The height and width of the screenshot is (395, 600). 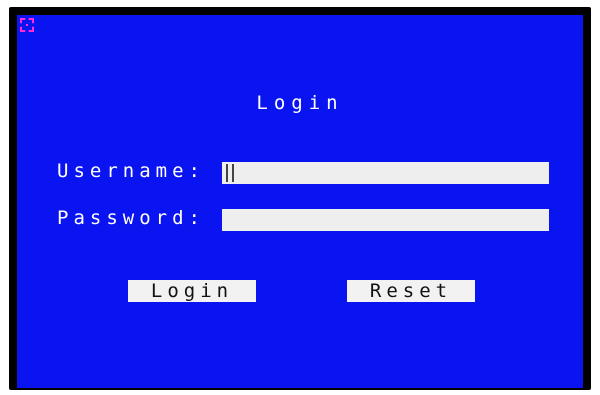 What do you see at coordinates (27, 25) in the screenshot?
I see `corner-marker-icon` at bounding box center [27, 25].